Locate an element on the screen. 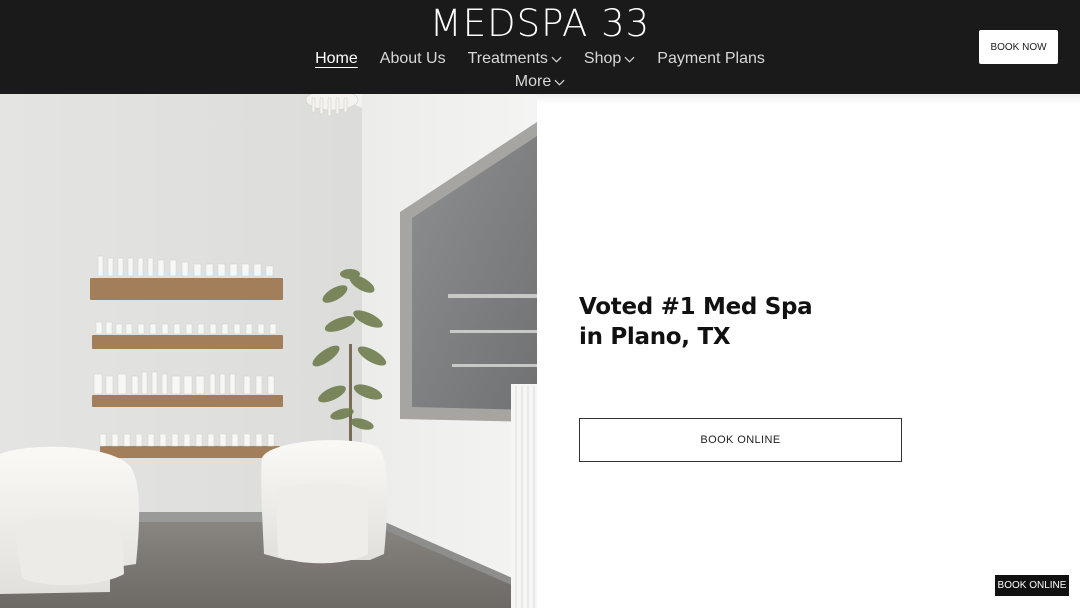 The image size is (1080, 608). nav-item-label: Shop is located at coordinates (602, 58).